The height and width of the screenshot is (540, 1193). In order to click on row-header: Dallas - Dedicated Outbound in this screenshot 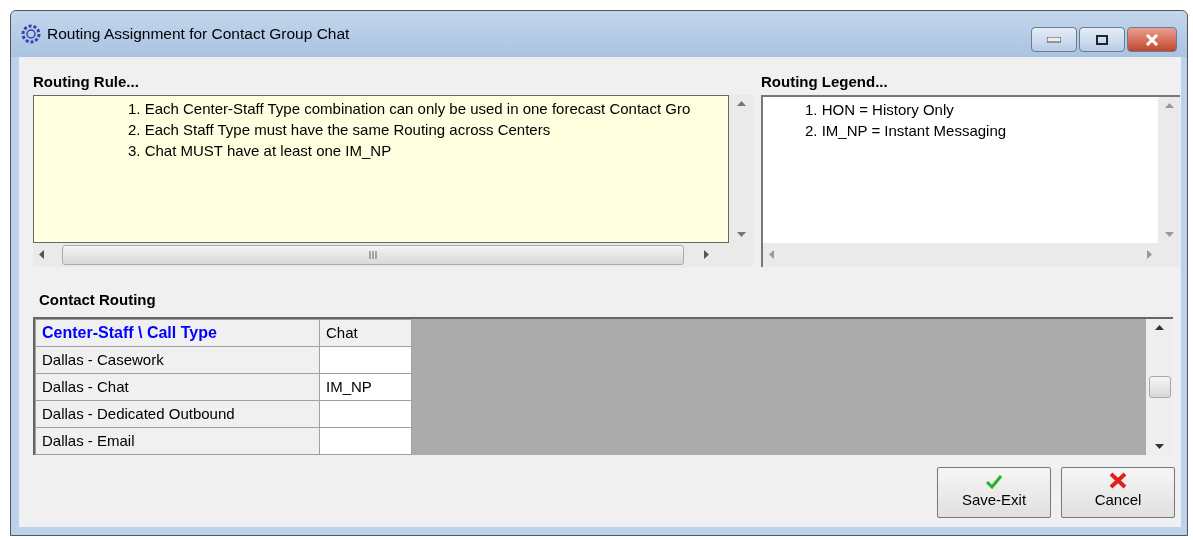, I will do `click(177, 414)`.